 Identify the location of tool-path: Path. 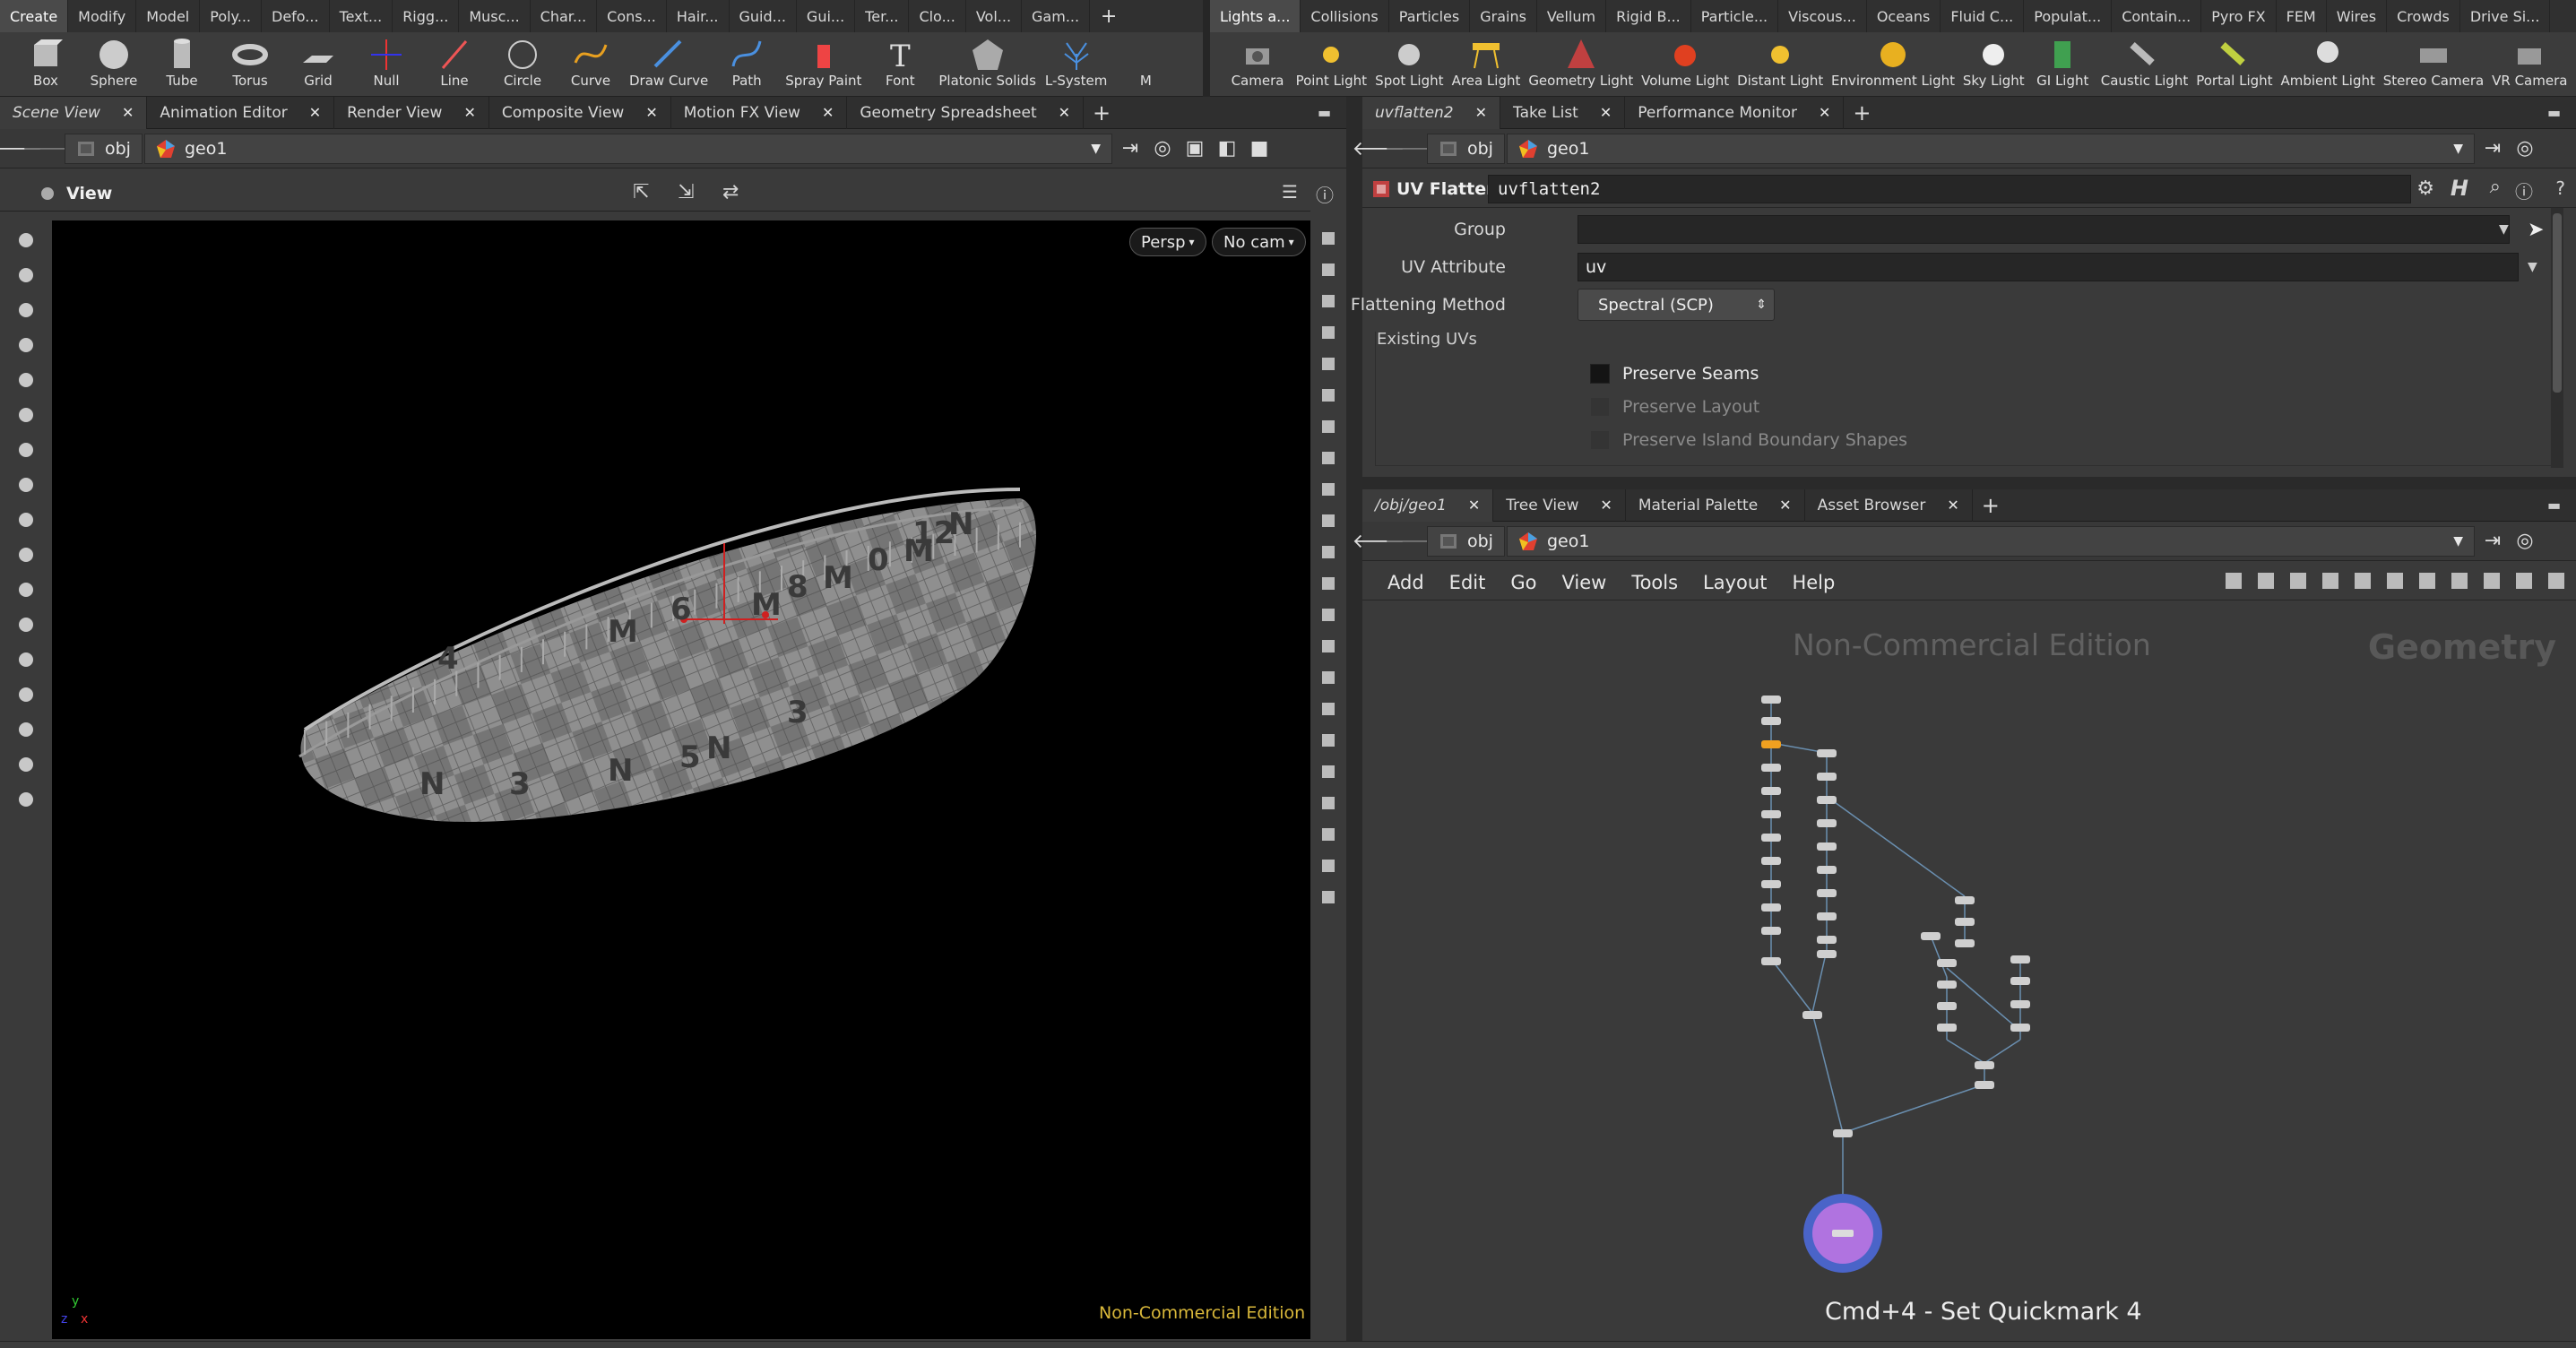
(746, 60).